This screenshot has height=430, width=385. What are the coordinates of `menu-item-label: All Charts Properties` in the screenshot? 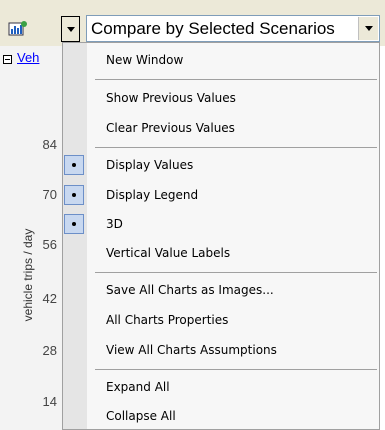 It's located at (167, 320).